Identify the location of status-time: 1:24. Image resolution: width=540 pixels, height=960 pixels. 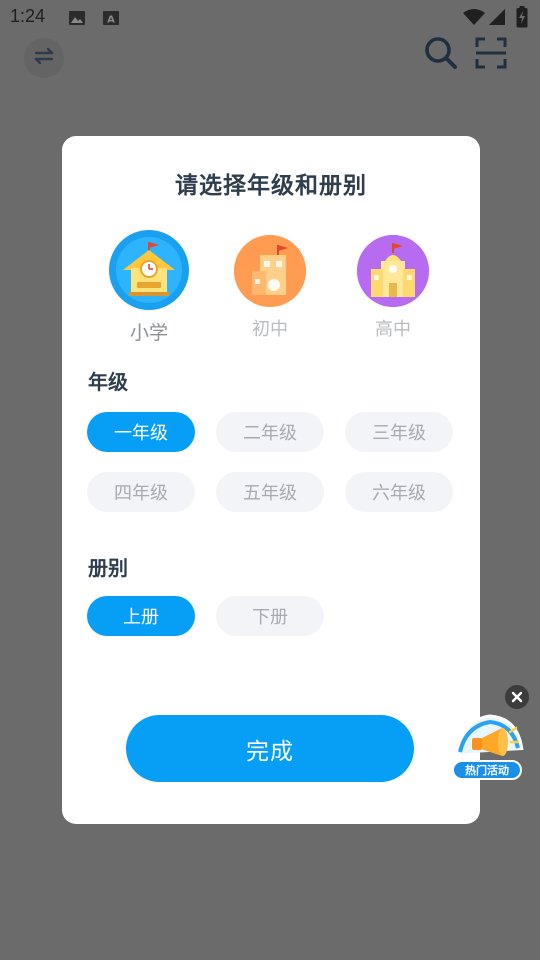
(28, 16).